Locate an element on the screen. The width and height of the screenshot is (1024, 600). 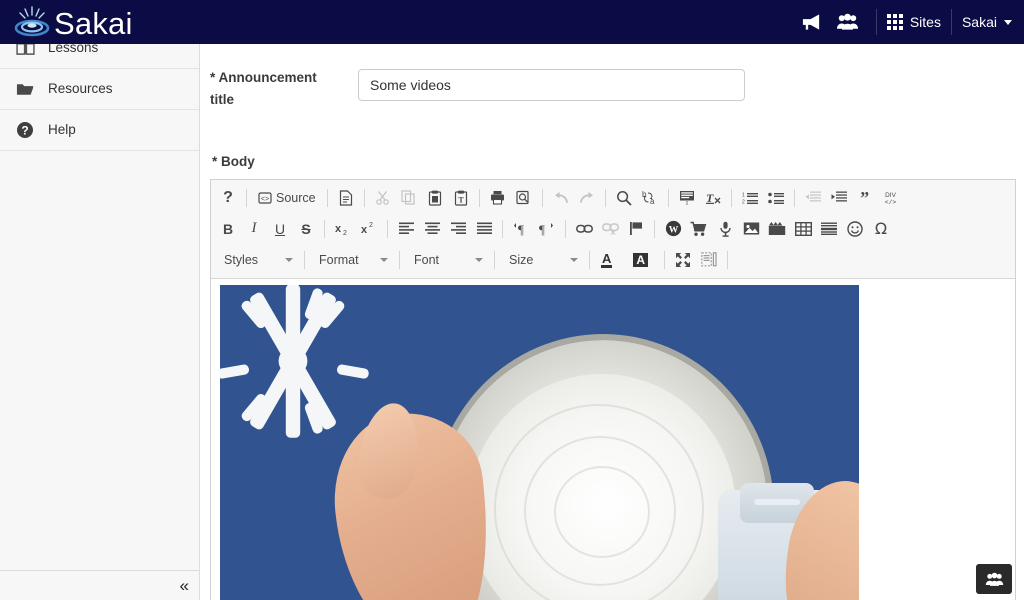
text-direction-rtl-button: ¶ is located at coordinates (547, 229).